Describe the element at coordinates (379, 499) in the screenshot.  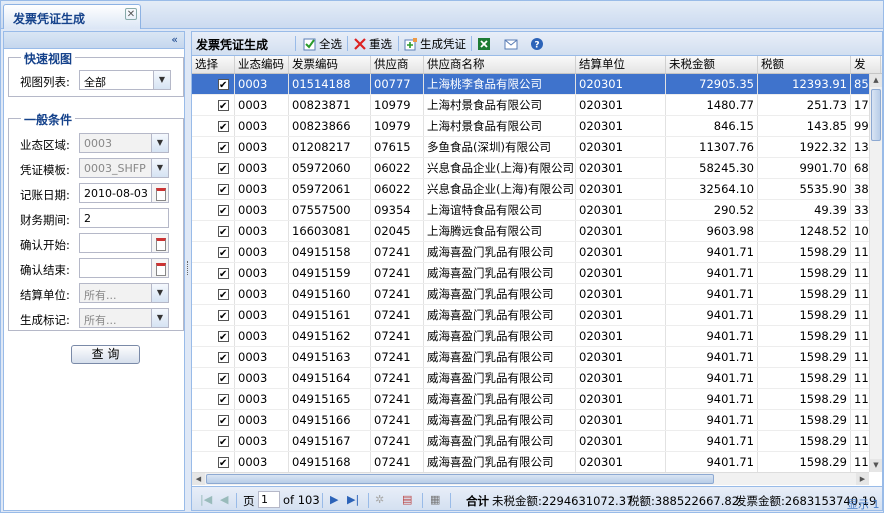
I see `refresh-icon: ✲` at that location.